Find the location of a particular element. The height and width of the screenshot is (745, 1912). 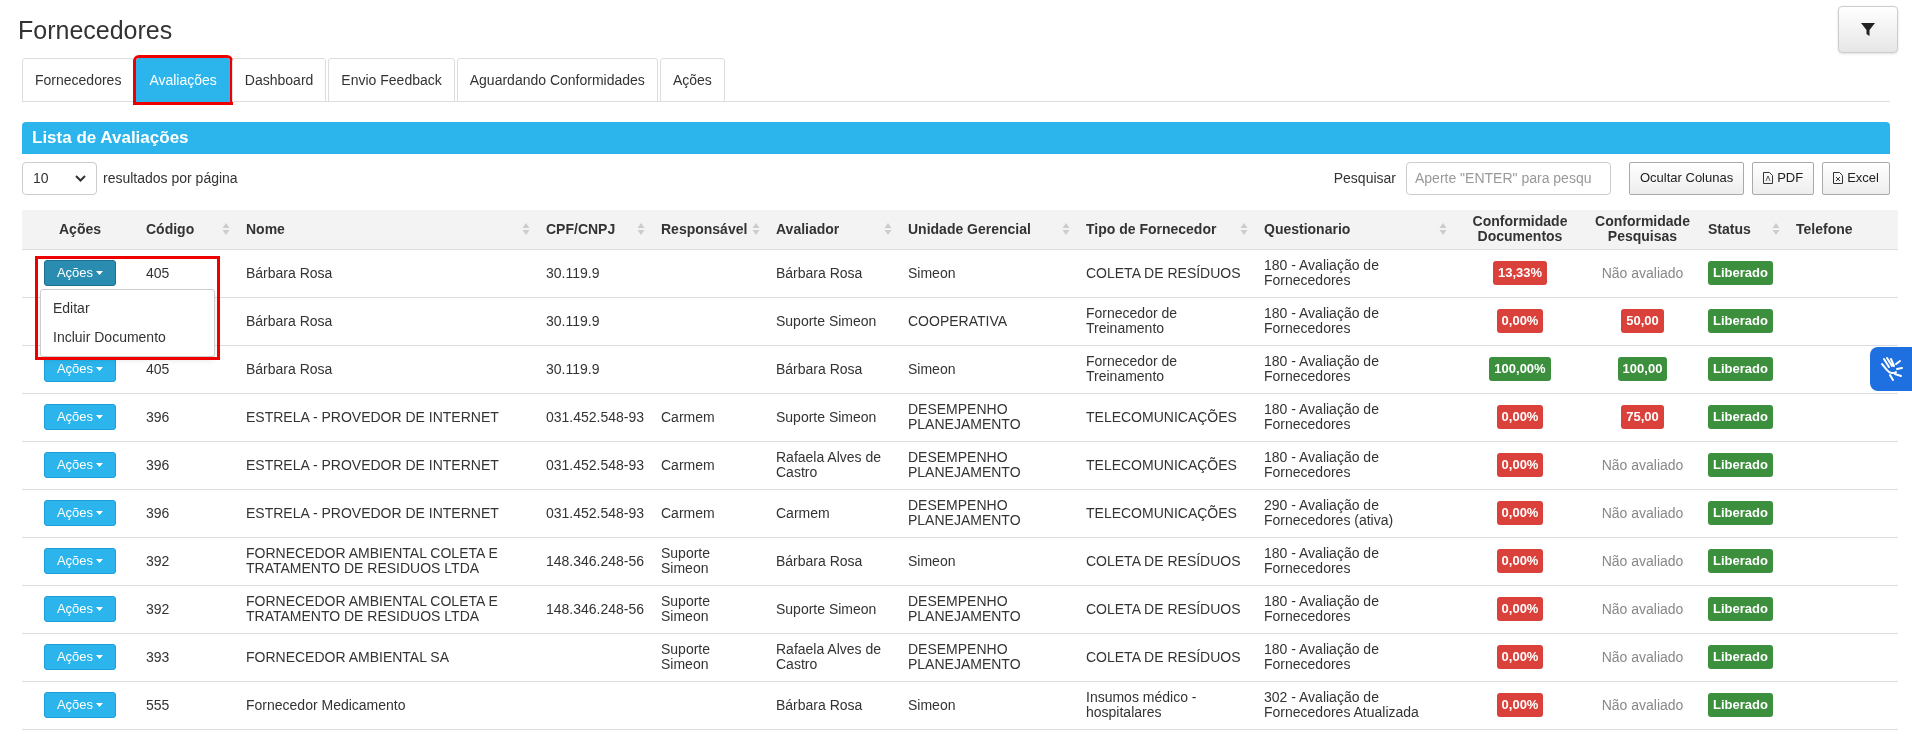

page-size-select: 10 is located at coordinates (59, 178).